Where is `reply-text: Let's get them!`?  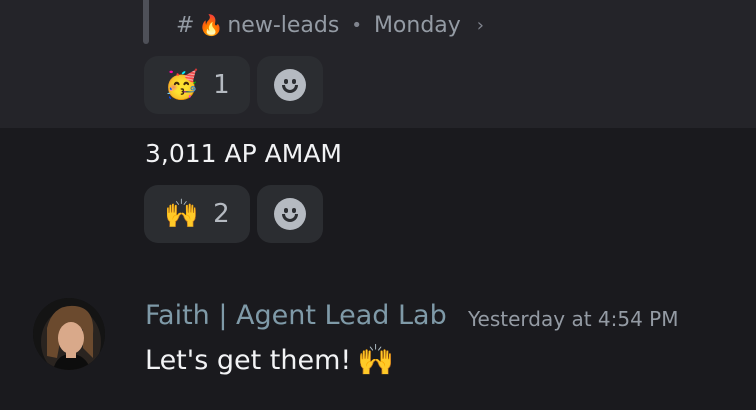 reply-text: Let's get them! is located at coordinates (248, 360).